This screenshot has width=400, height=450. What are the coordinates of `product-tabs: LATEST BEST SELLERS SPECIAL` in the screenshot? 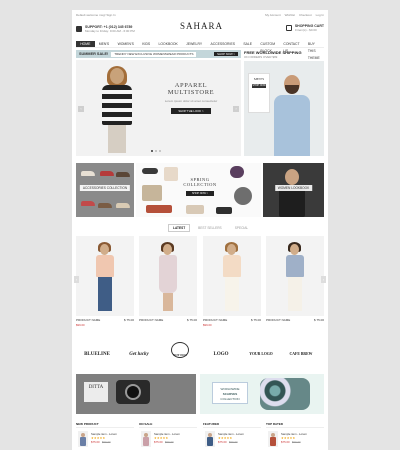 It's located at (210, 228).